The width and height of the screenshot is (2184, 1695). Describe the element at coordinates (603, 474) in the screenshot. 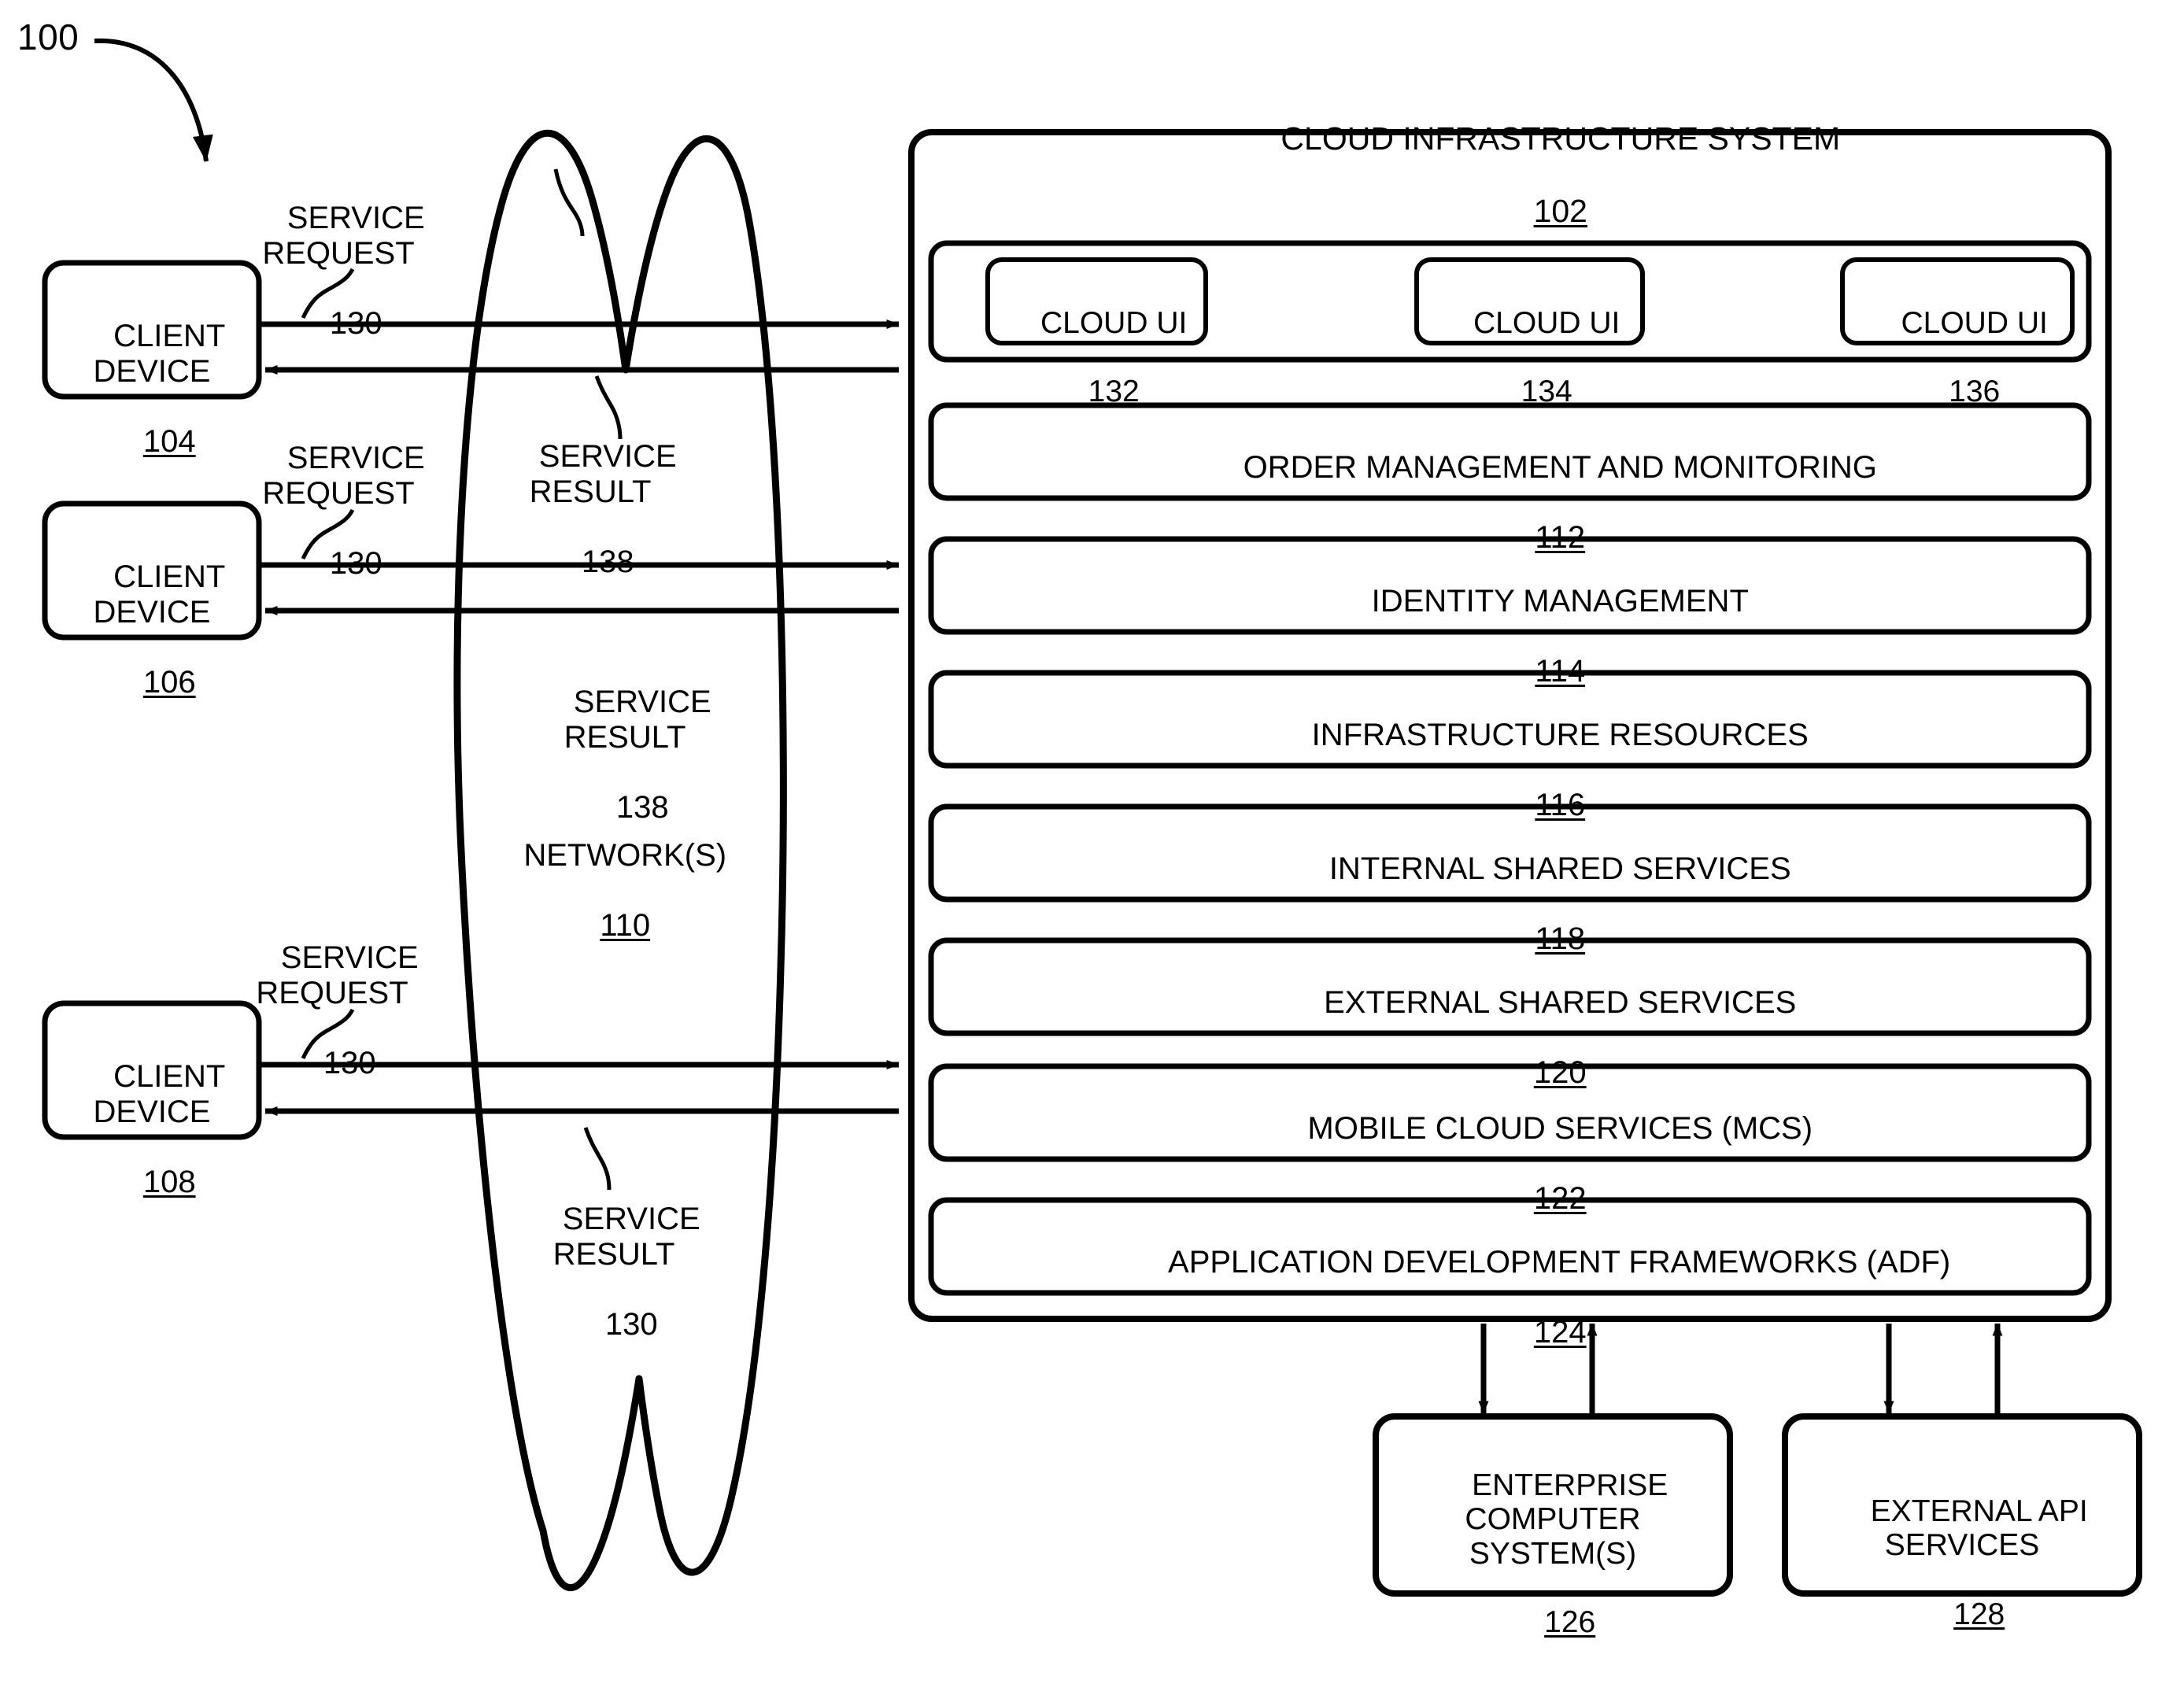

I see `service-result-text-1: SERVICE RESULT` at that location.